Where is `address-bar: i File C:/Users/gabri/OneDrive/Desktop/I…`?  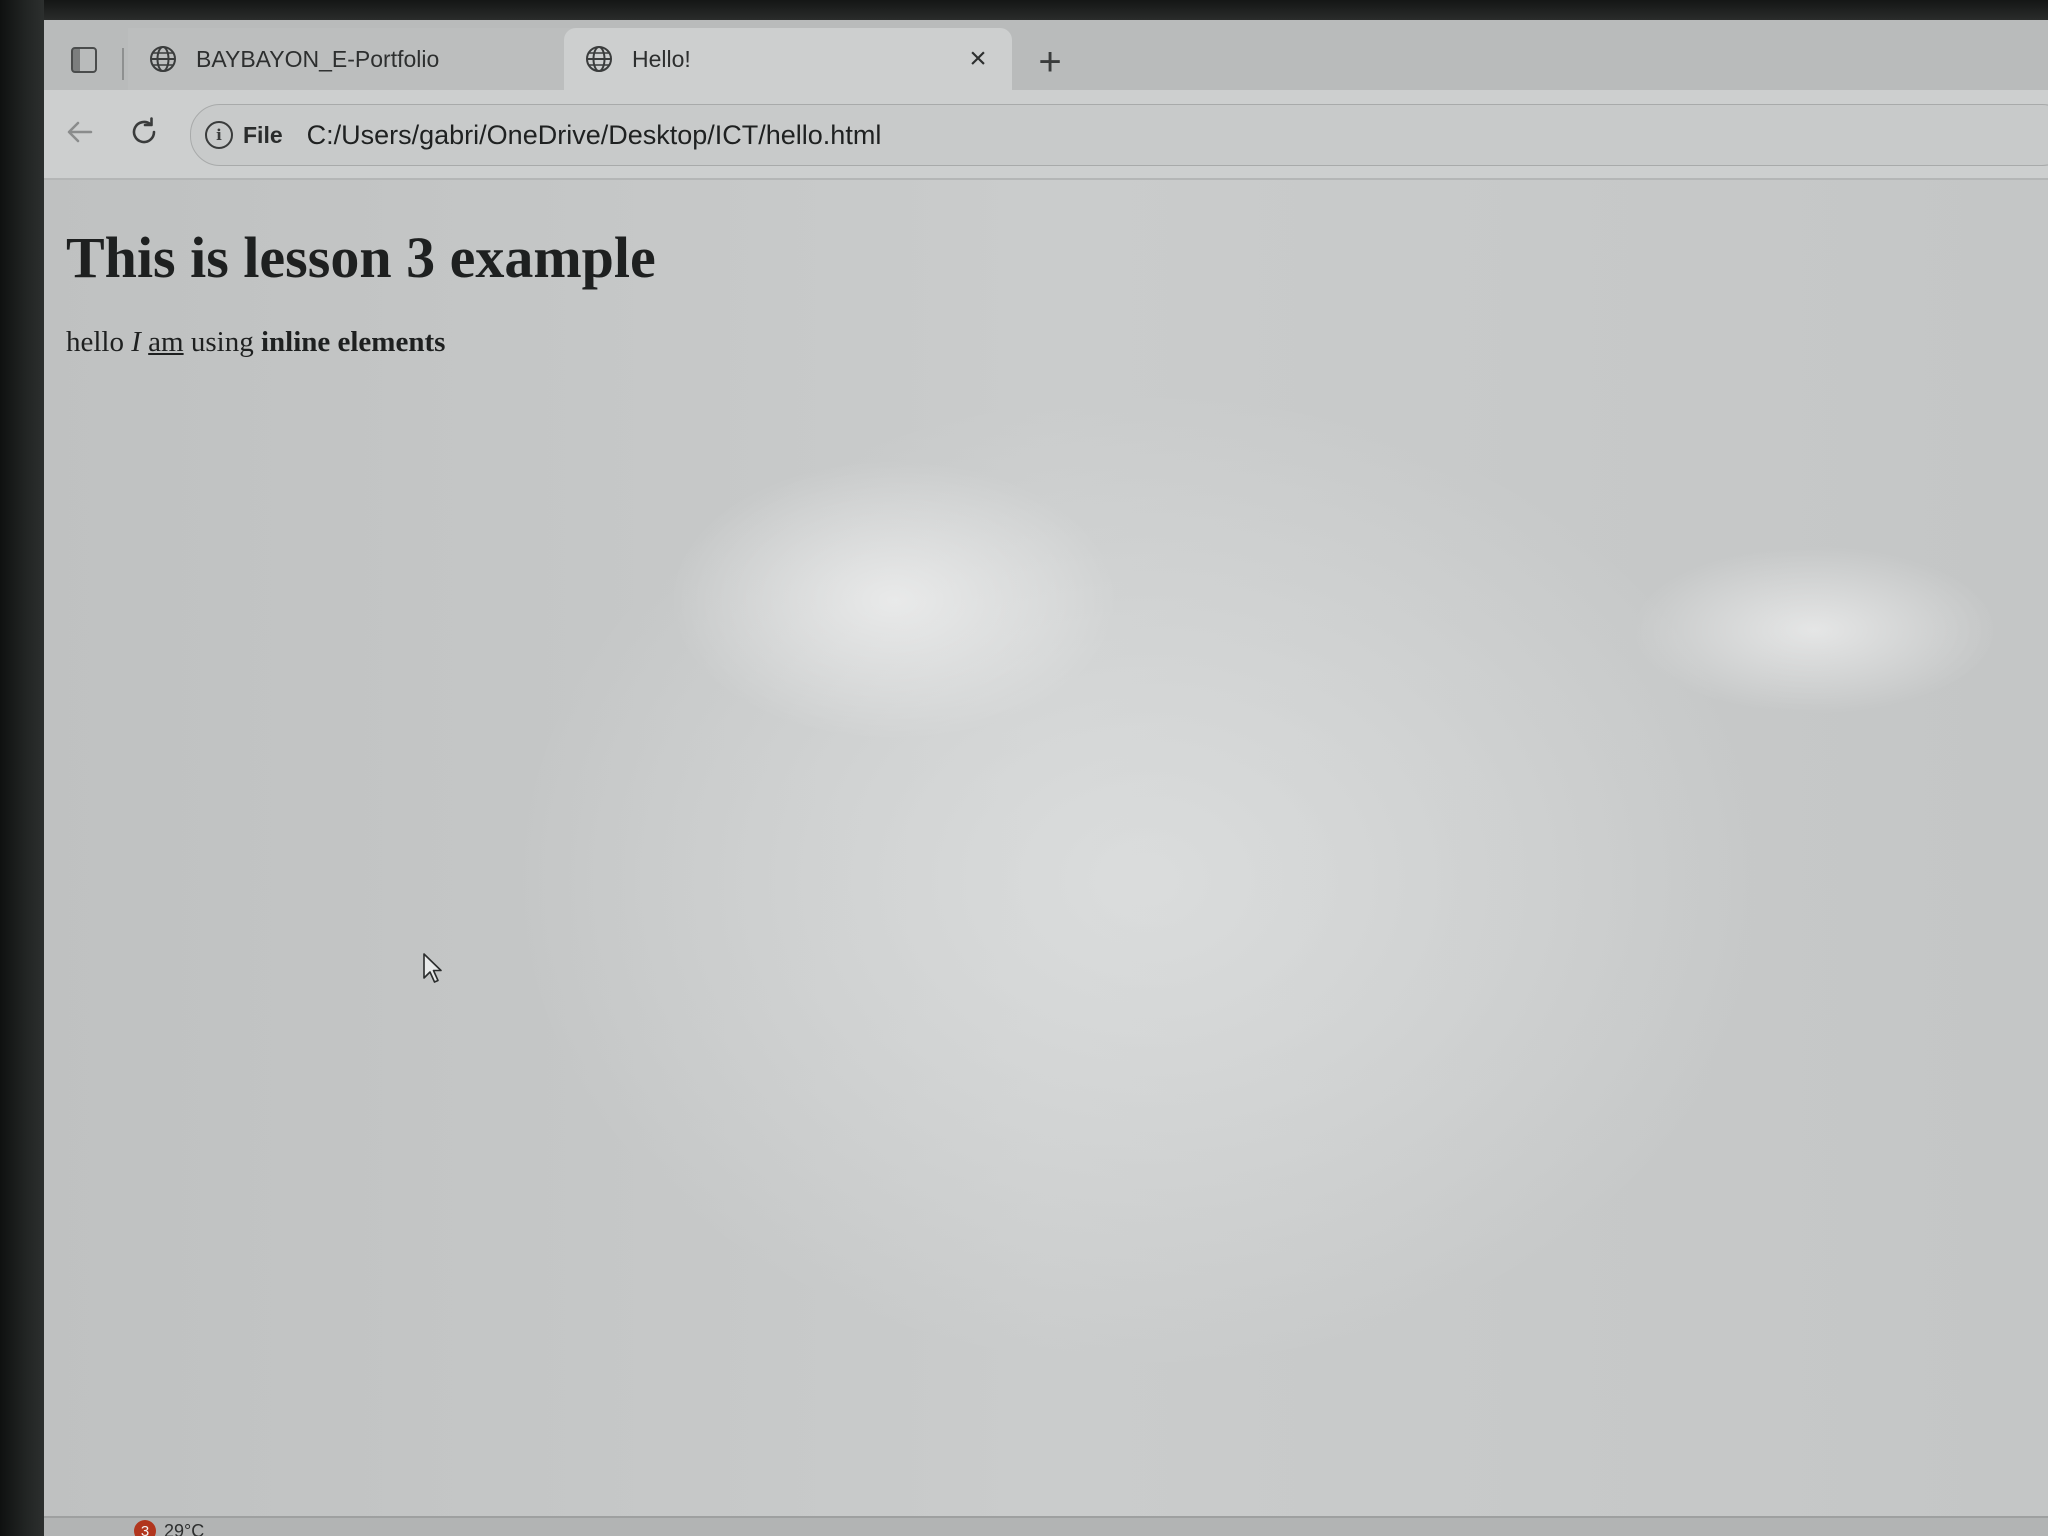 address-bar: i File C:/Users/gabri/OneDrive/Desktop/I… is located at coordinates (1119, 135).